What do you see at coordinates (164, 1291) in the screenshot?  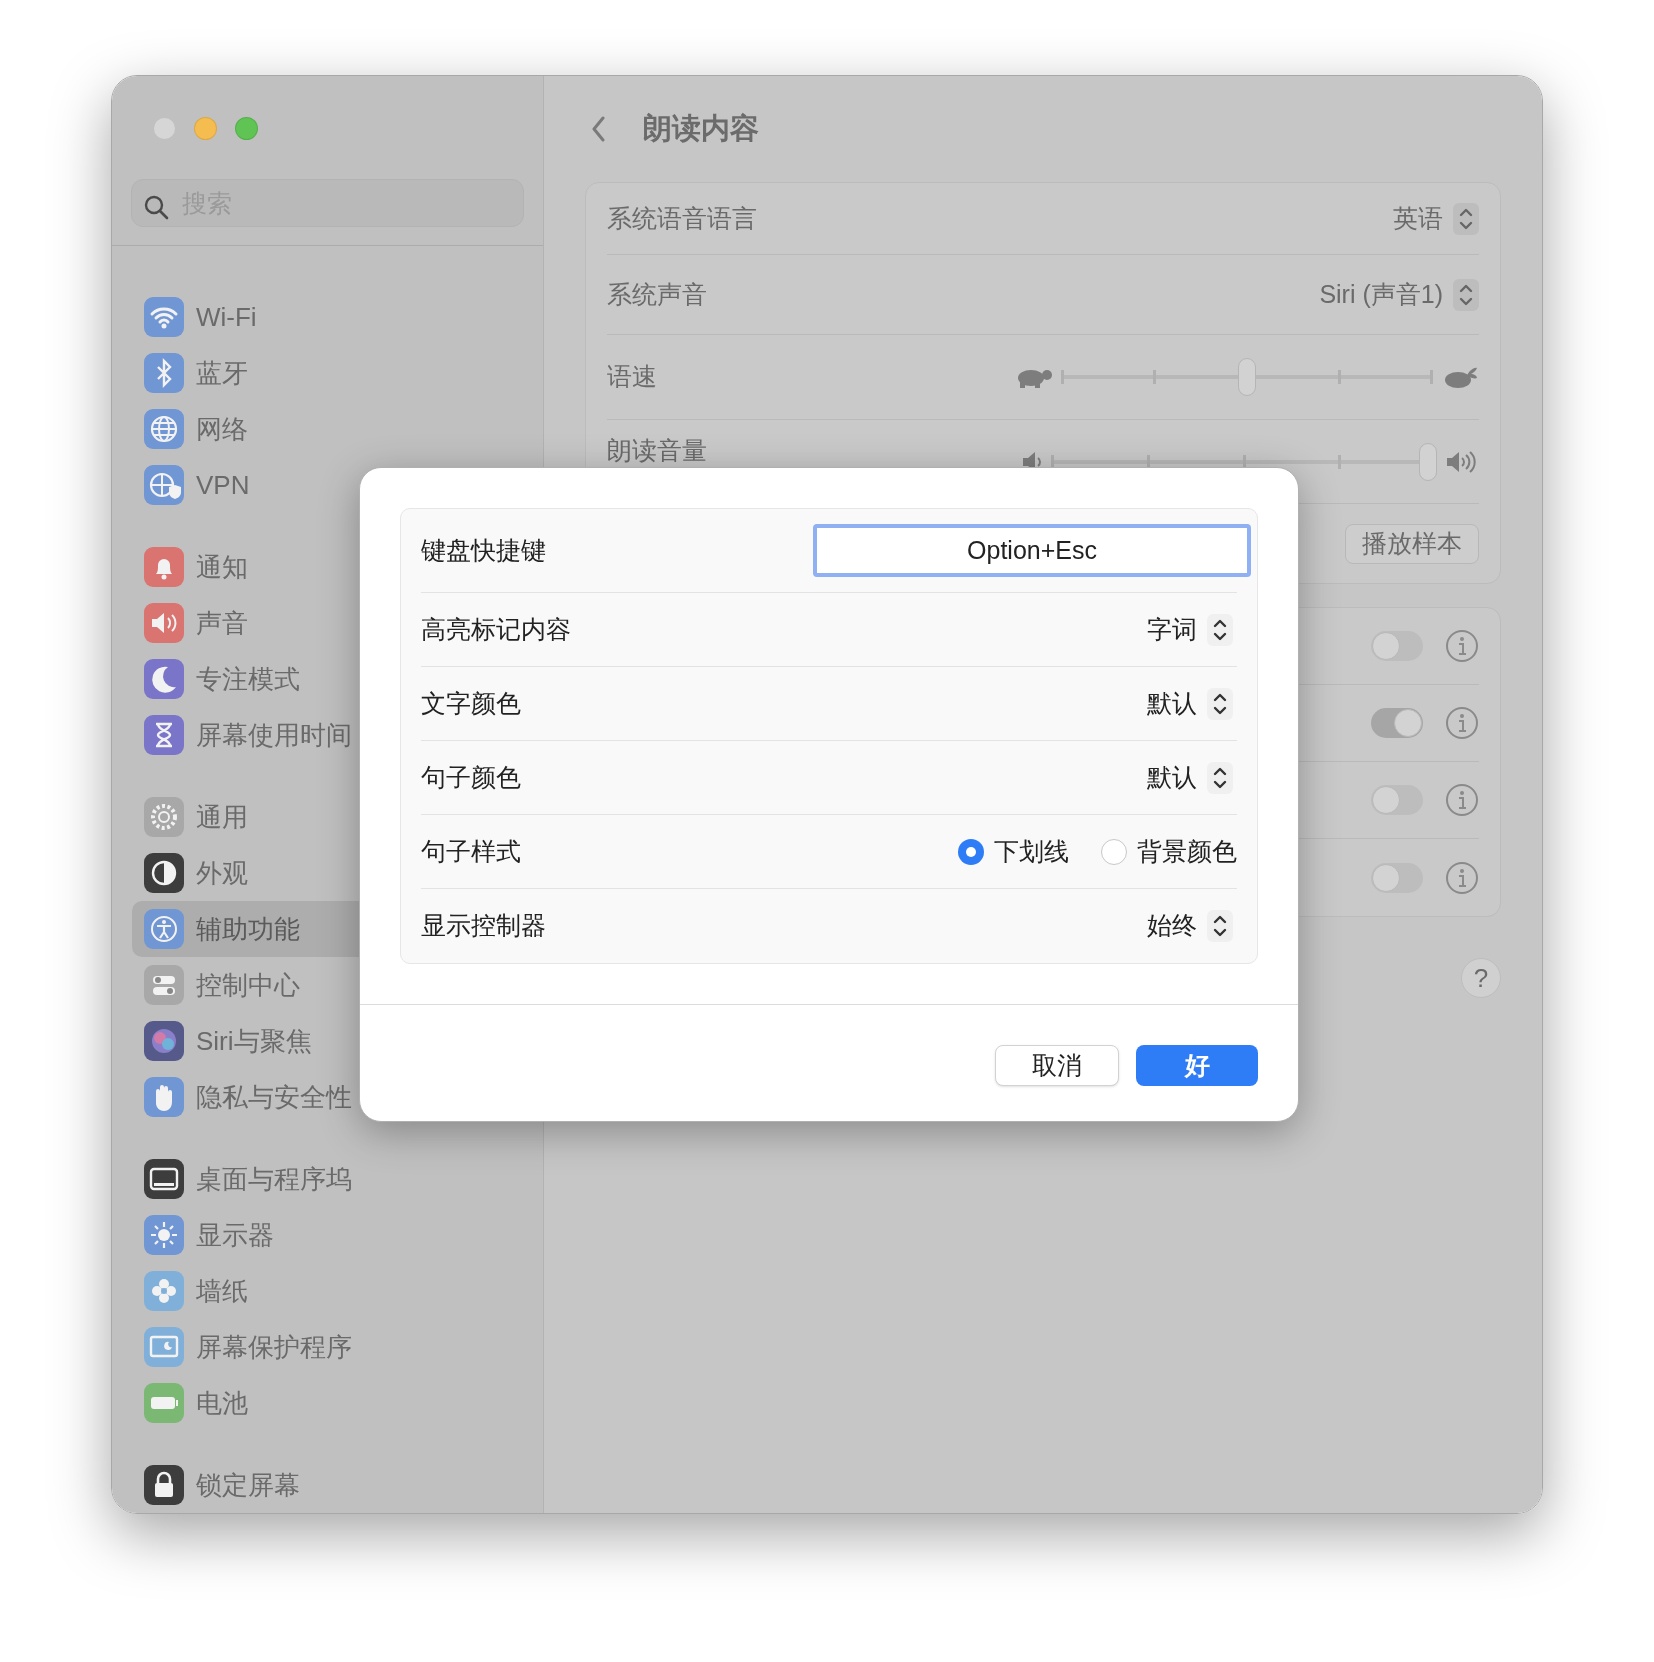 I see `flower-icon` at bounding box center [164, 1291].